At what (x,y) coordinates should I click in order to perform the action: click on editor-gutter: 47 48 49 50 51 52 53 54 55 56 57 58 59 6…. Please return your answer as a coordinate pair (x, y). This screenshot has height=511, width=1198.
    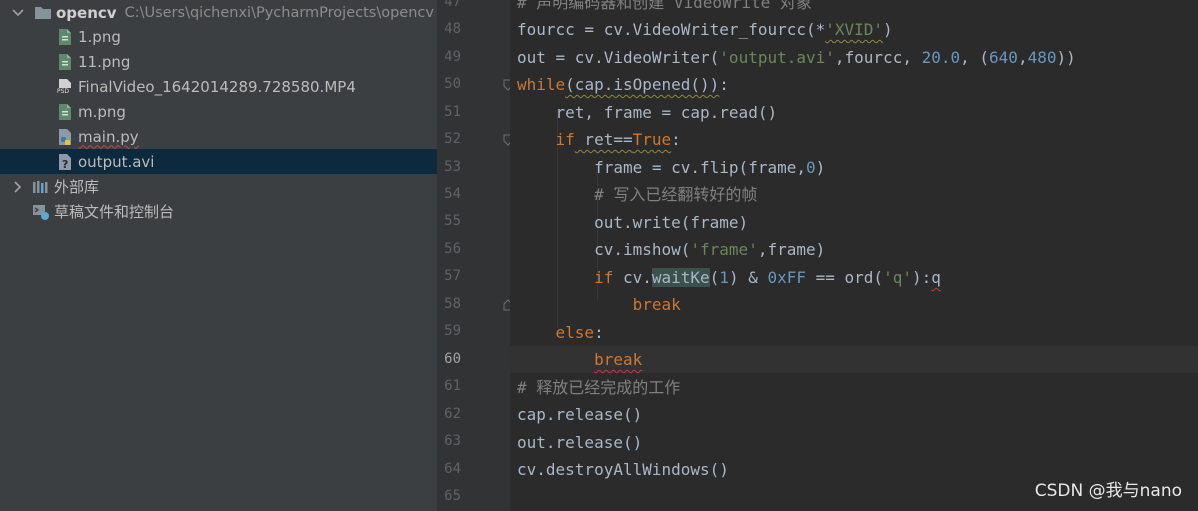
    Looking at the image, I should click on (475, 255).